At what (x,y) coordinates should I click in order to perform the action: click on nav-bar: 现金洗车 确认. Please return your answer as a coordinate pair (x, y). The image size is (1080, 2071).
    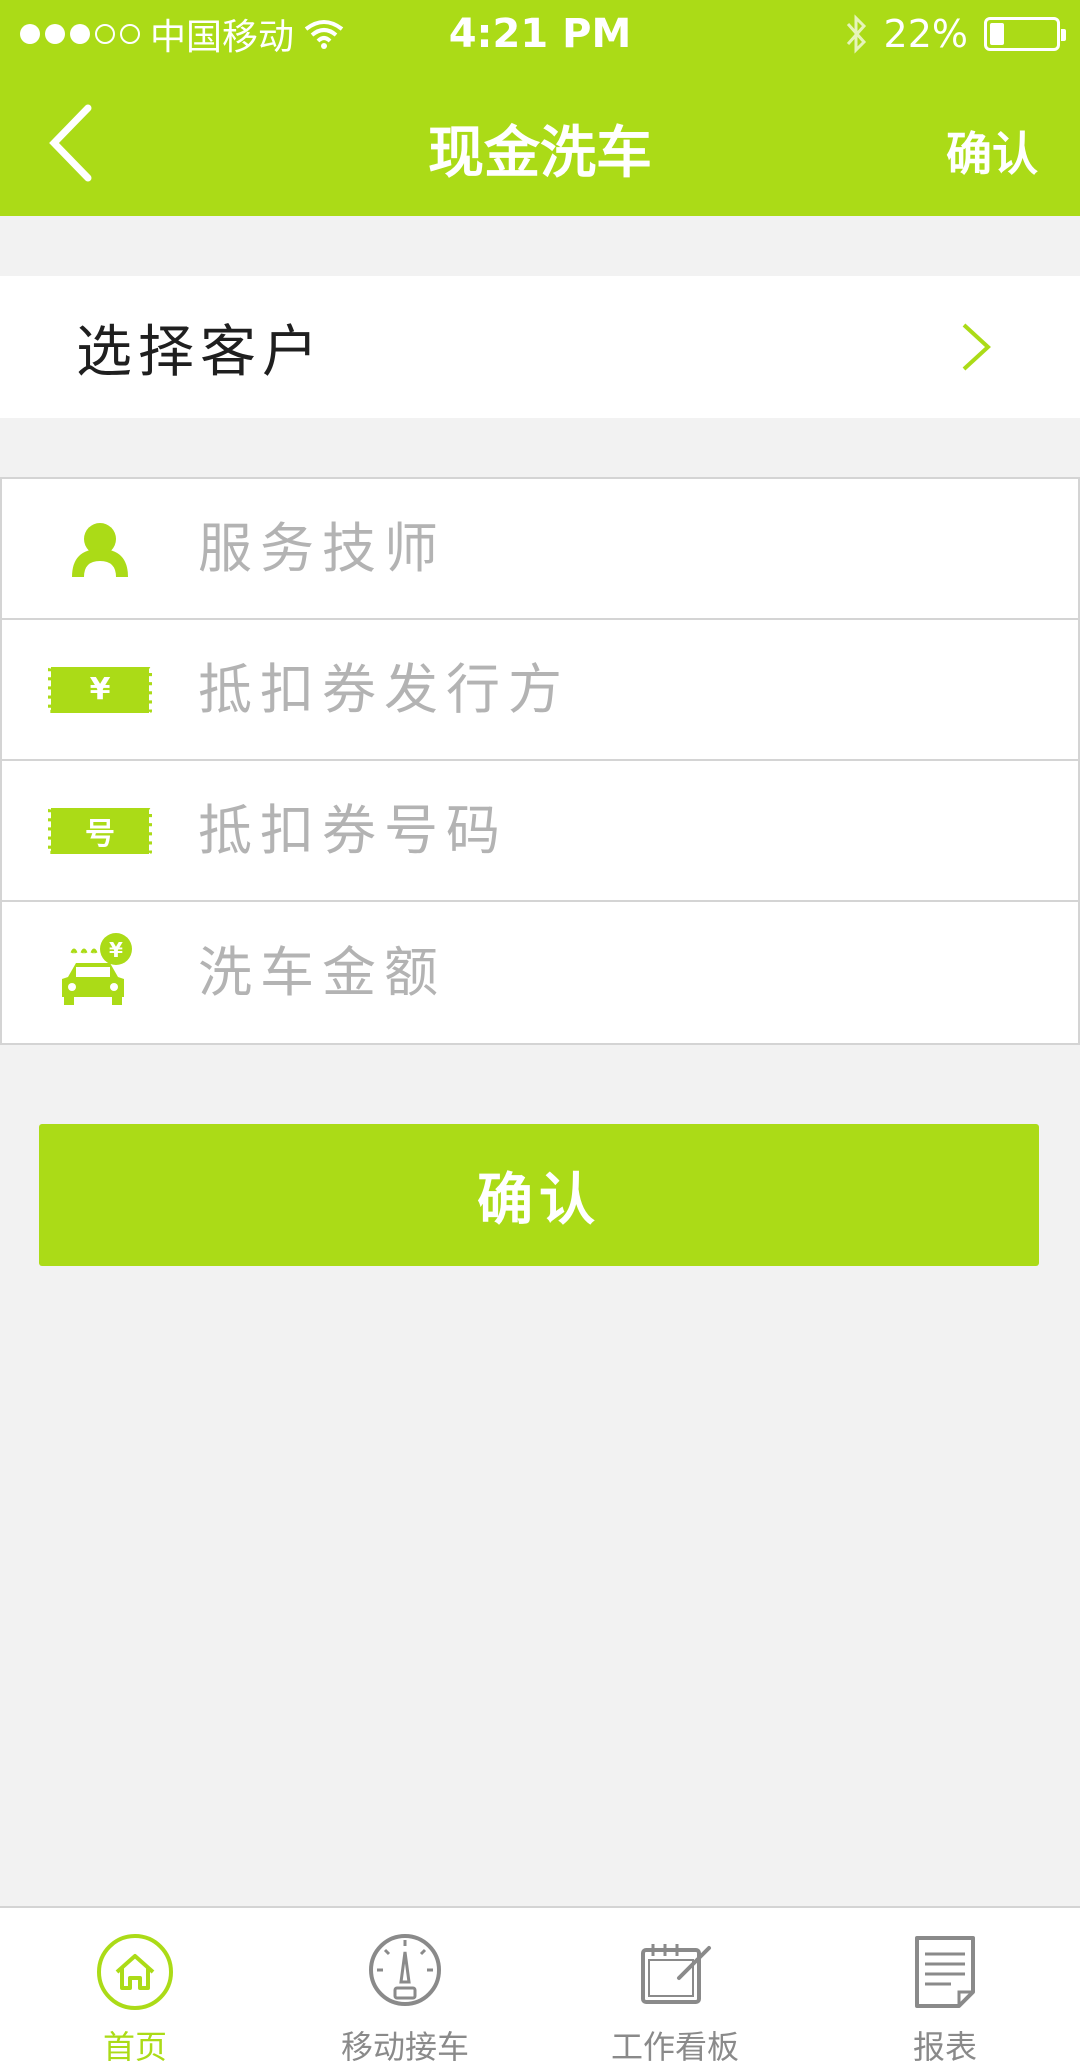
    Looking at the image, I should click on (540, 142).